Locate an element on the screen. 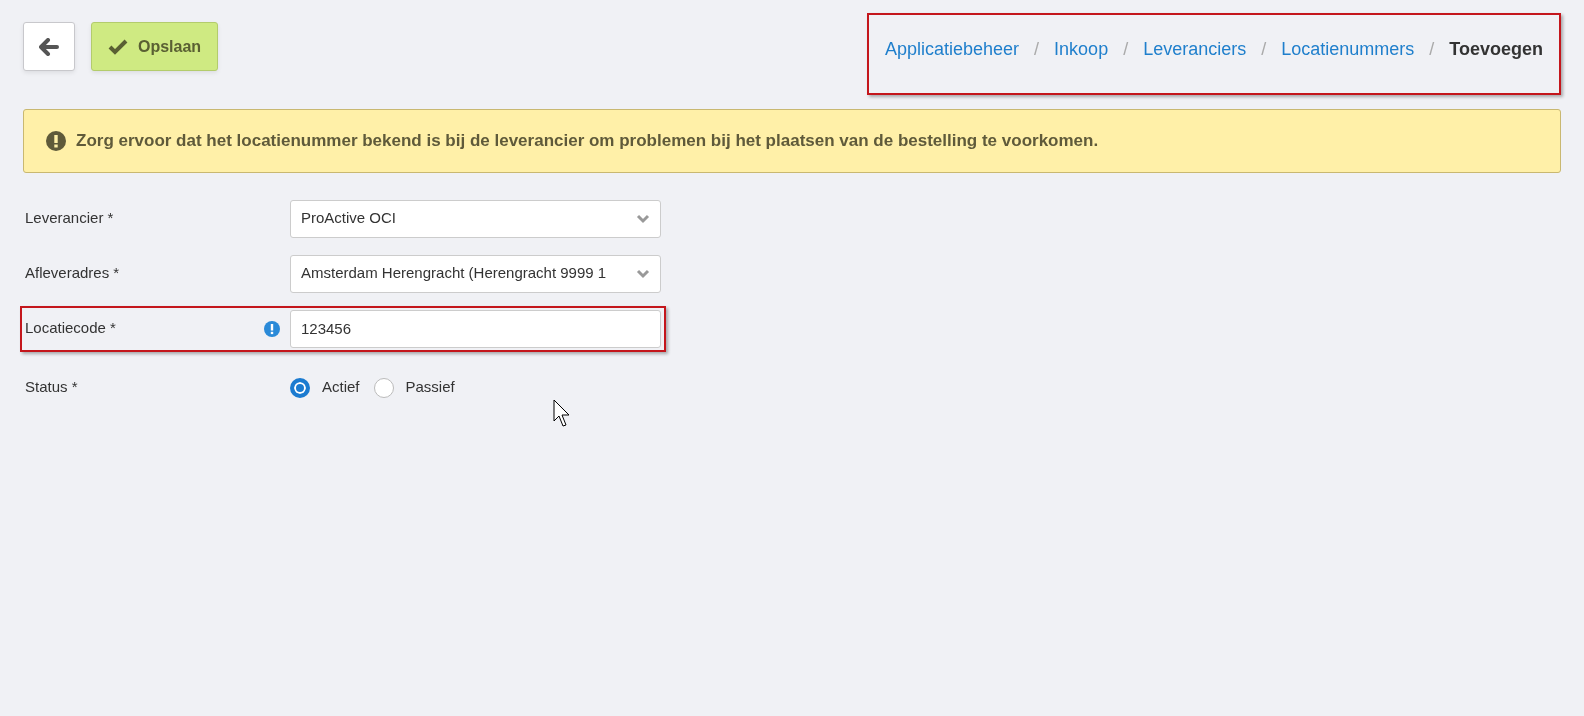 The width and height of the screenshot is (1584, 716). breadcrumb-current: Toevoegen is located at coordinates (1496, 49).